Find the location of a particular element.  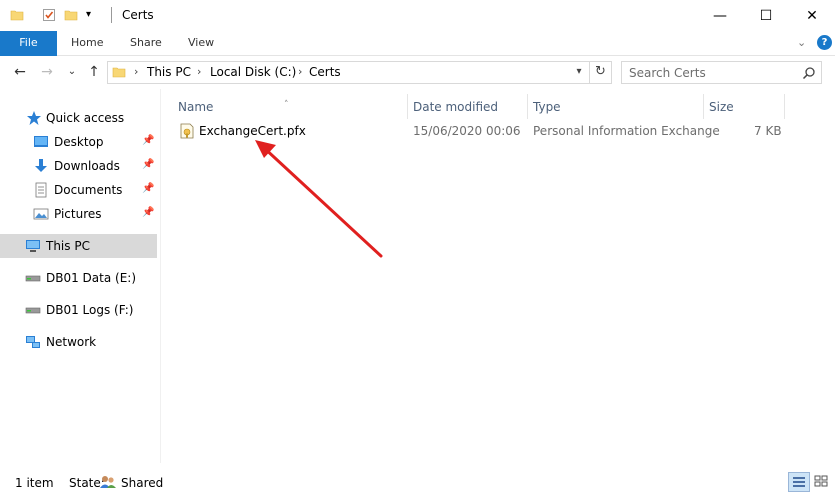

column-header-date: Date modified is located at coordinates (467, 106).